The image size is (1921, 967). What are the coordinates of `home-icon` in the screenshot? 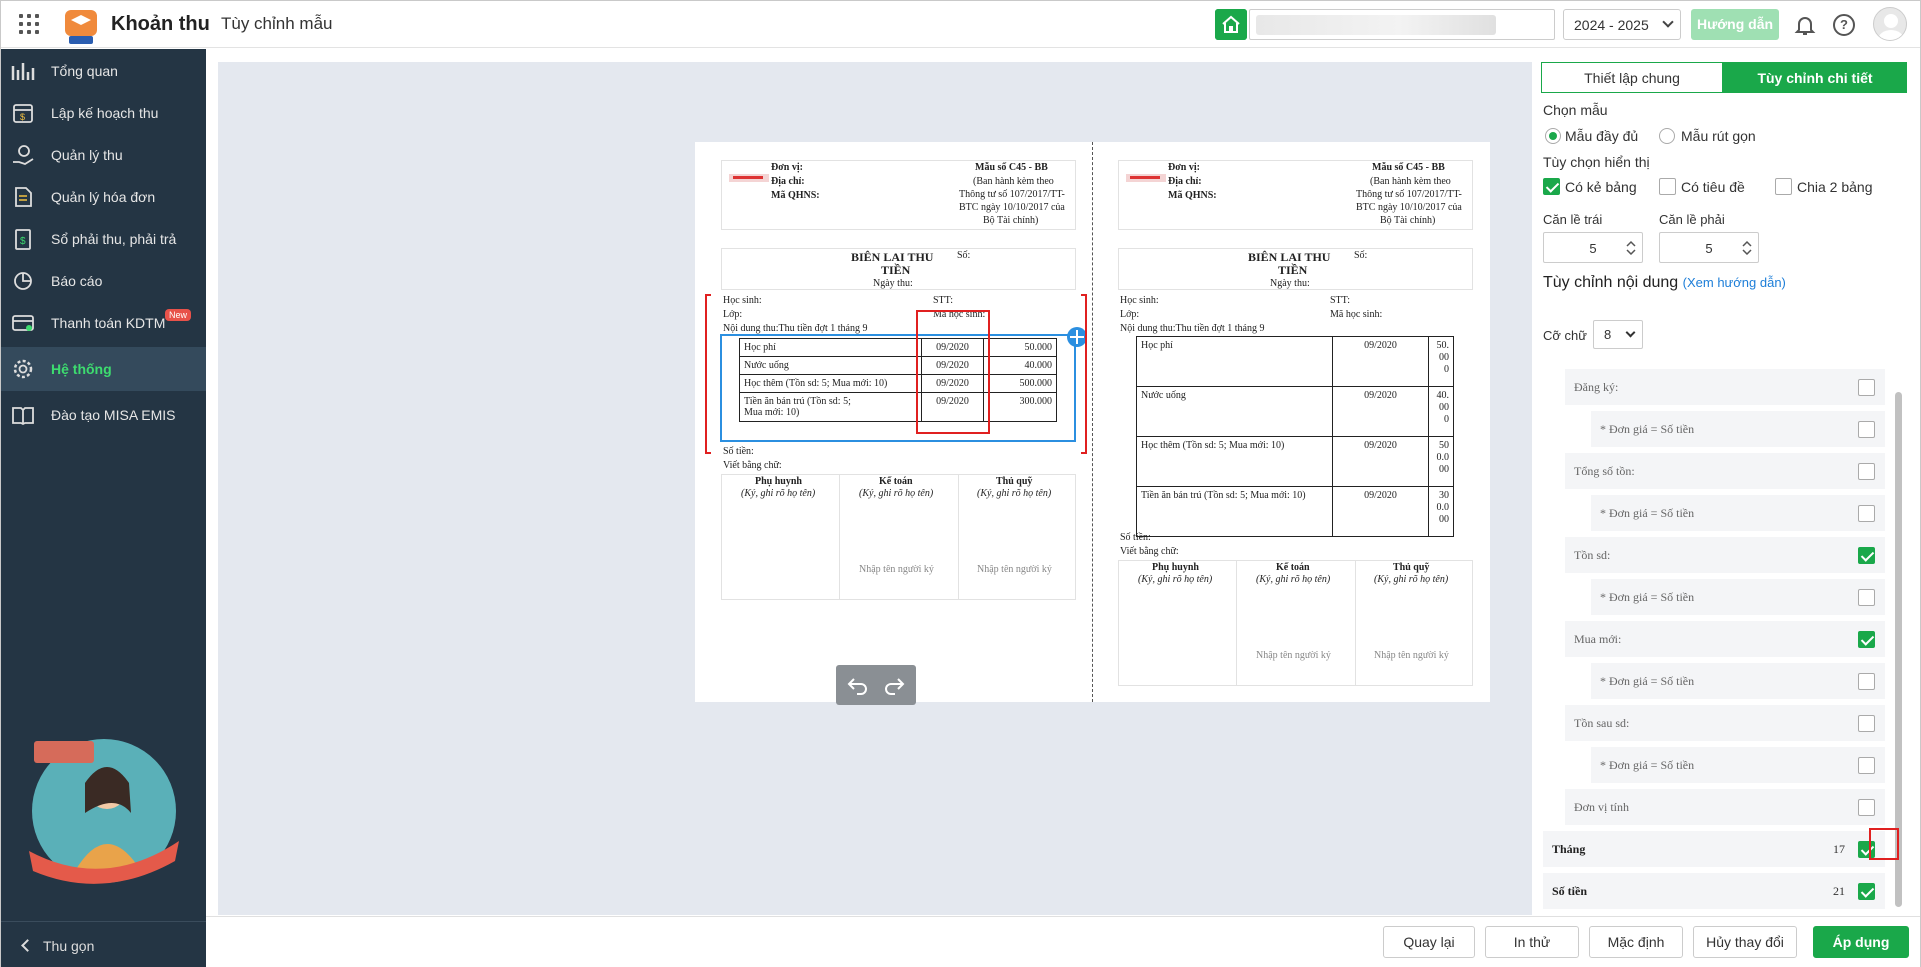 It's located at (1231, 24).